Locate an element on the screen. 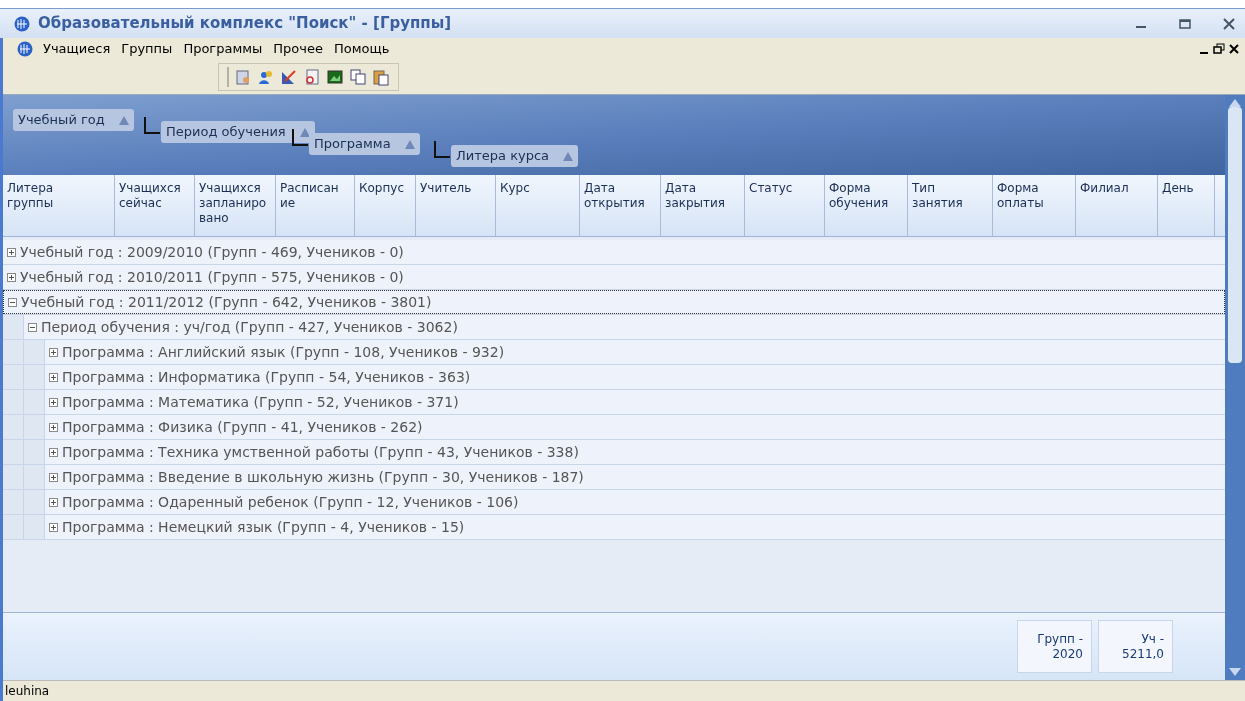 This screenshot has width=1245, height=701. group-label: Программа : Английский язык (Групп - 108, Учеников - 932) is located at coordinates (283, 352).